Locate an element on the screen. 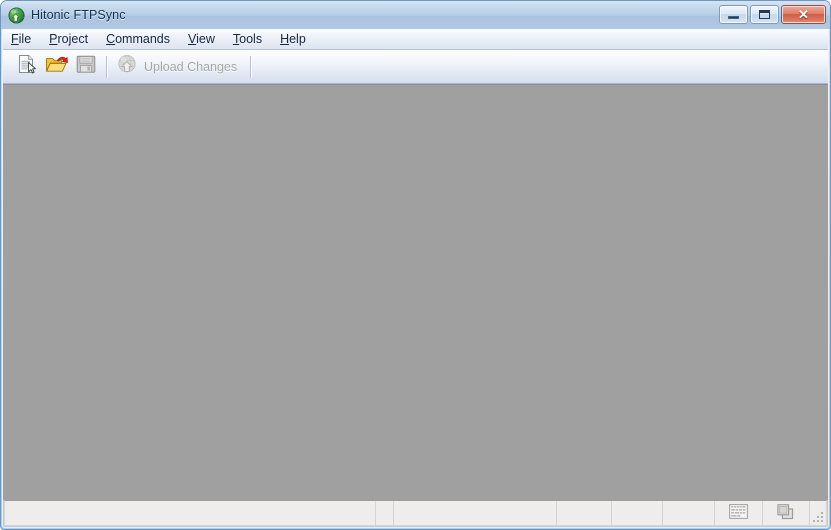 This screenshot has height=530, width=831. status-log-pane-button is located at coordinates (739, 513).